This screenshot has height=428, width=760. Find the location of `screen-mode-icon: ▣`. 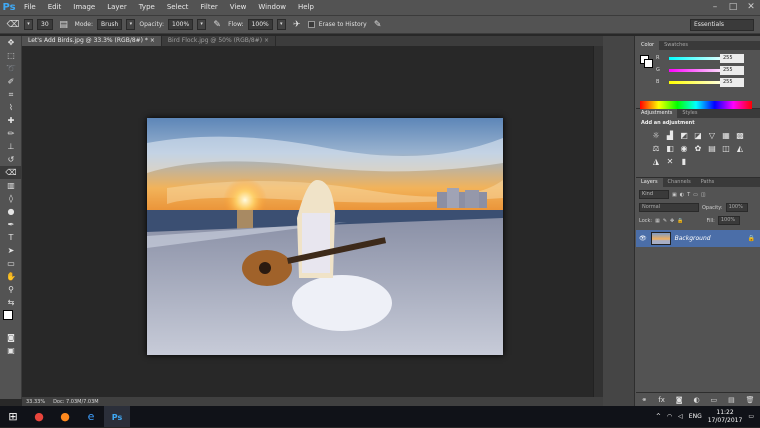

screen-mode-icon: ▣ is located at coordinates (11, 350).